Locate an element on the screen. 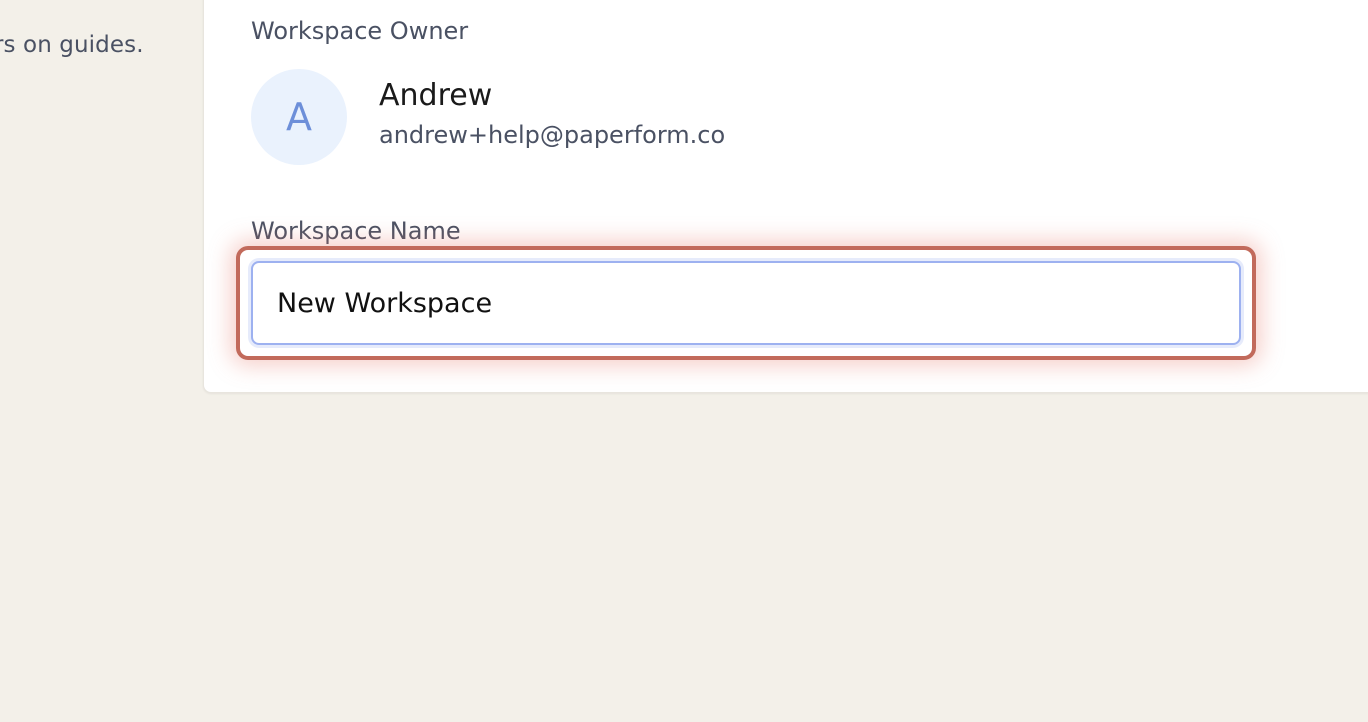 The height and width of the screenshot is (722, 1368). workspace-name-field-wrapper is located at coordinates (746, 303).